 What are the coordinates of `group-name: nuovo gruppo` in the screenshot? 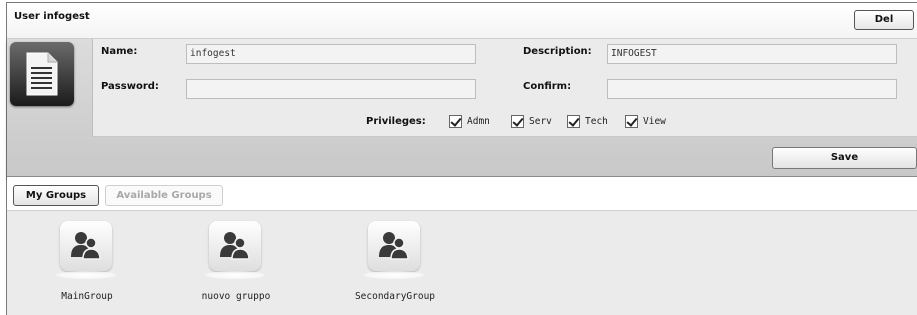 It's located at (236, 296).